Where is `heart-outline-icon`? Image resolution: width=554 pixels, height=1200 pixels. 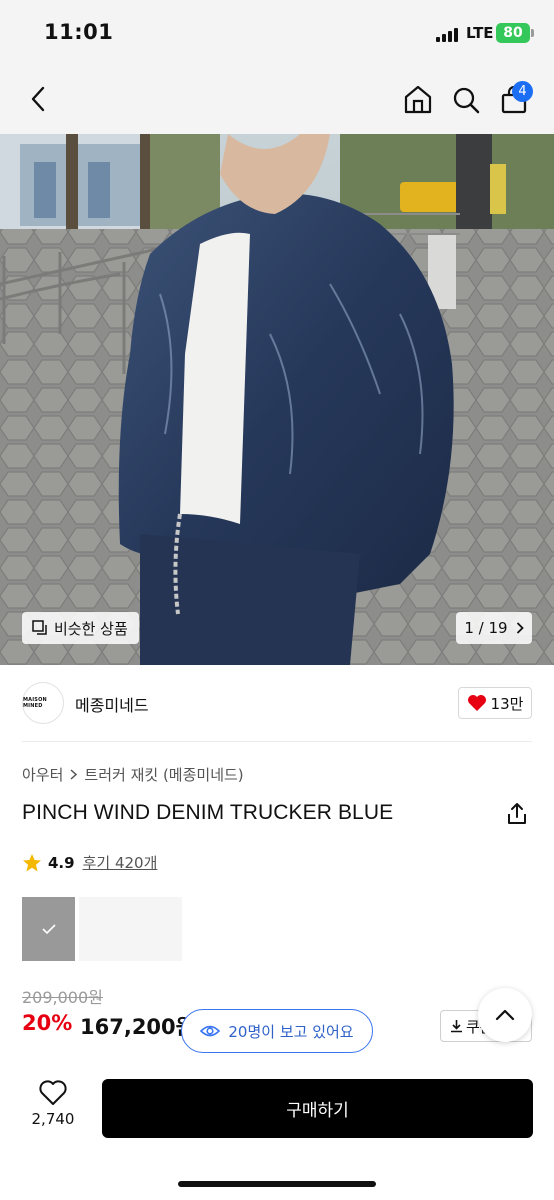 heart-outline-icon is located at coordinates (53, 1092).